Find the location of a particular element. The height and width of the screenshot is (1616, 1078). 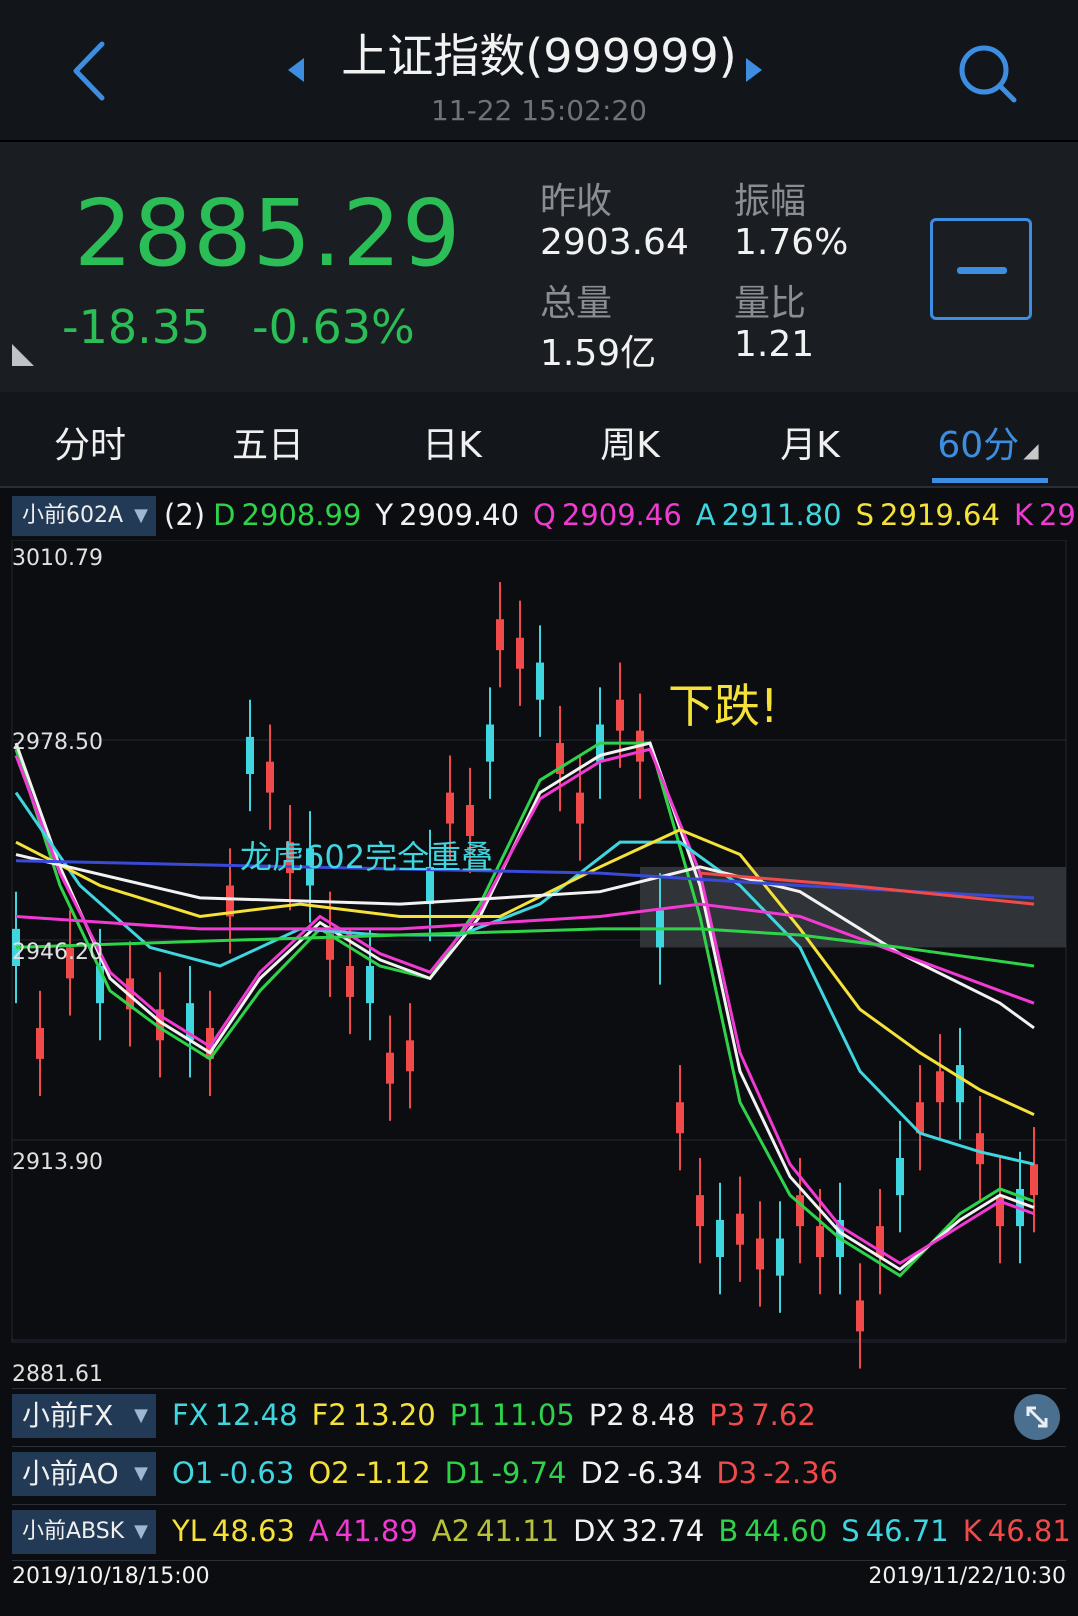

sub2-key: A is located at coordinates (318, 1531).